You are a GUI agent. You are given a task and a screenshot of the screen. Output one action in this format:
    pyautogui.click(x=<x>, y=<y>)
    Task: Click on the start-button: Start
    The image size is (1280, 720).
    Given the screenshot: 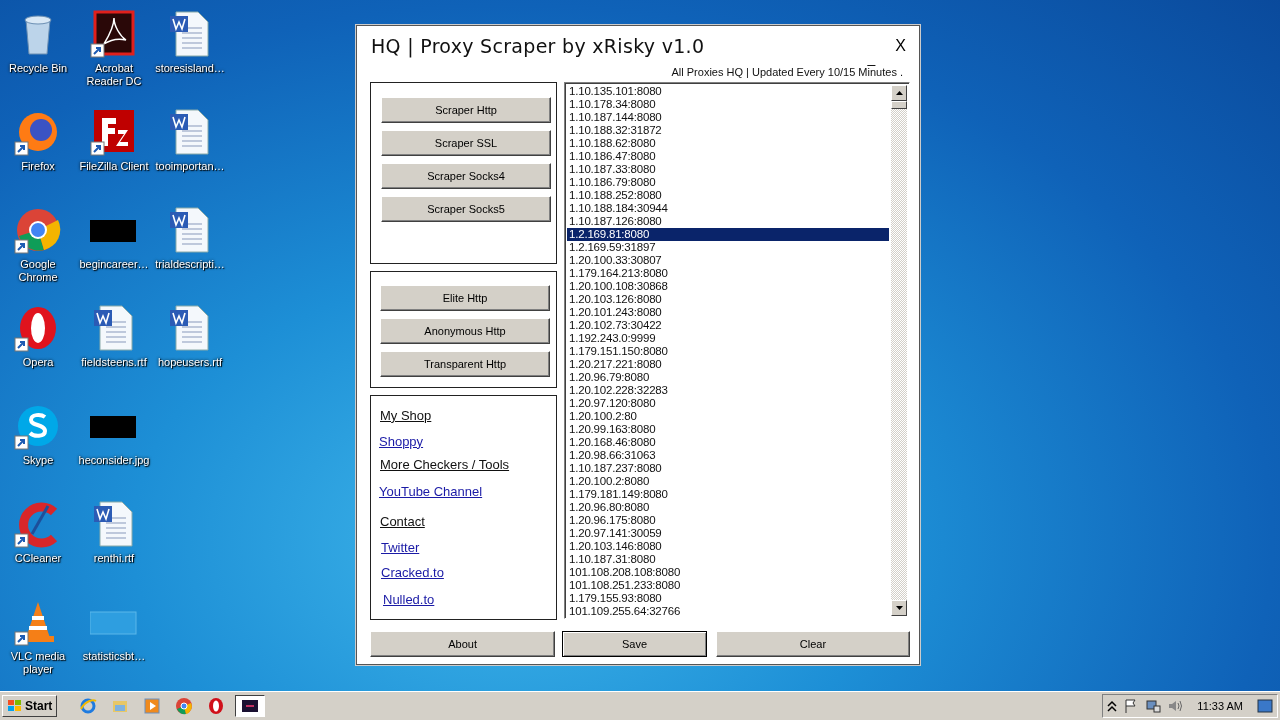 What is the action you would take?
    pyautogui.click(x=30, y=706)
    